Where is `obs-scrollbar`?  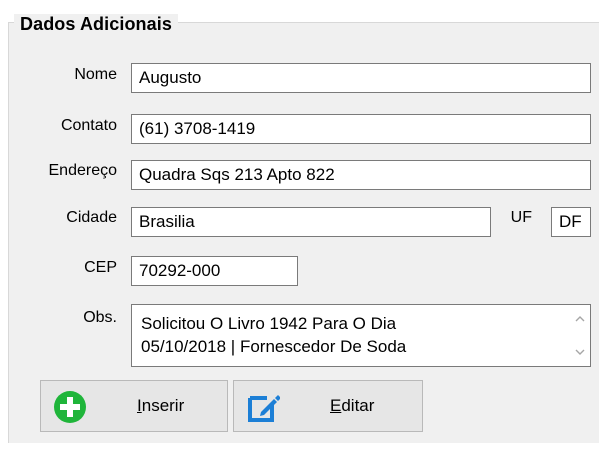 obs-scrollbar is located at coordinates (580, 335).